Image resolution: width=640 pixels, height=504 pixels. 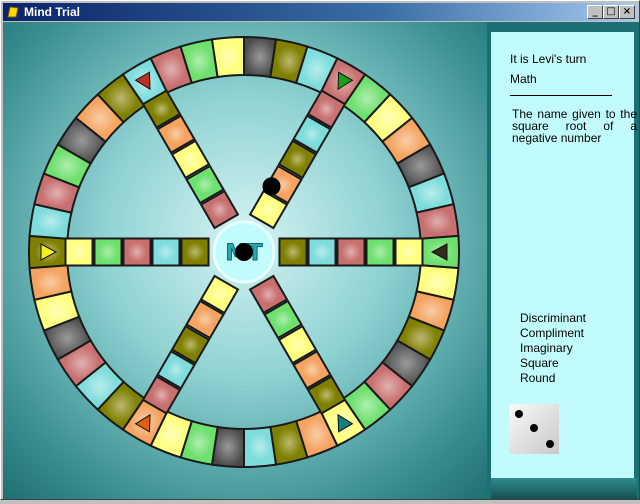 I want to click on answer-option: Discriminant, so click(x=553, y=318).